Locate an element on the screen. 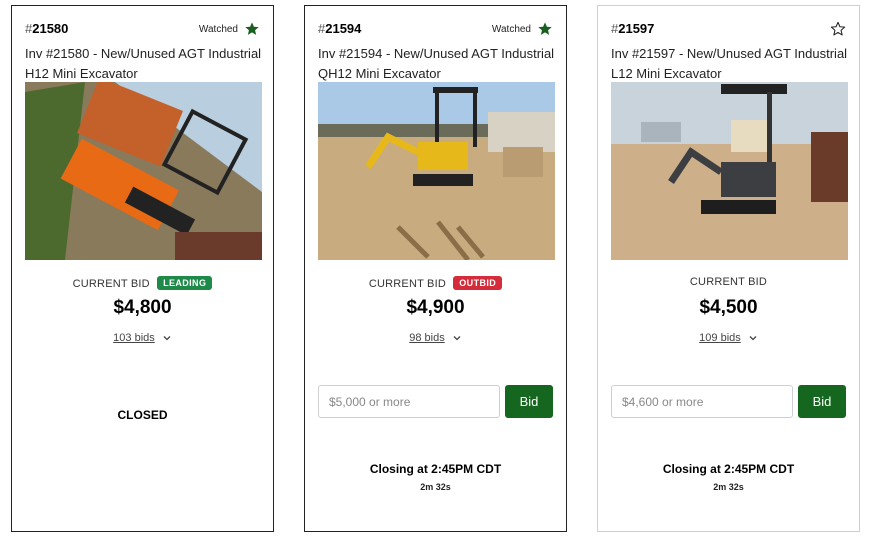 Image resolution: width=875 pixels, height=543 pixels. current-bid-amount: $4,900 is located at coordinates (435, 307).